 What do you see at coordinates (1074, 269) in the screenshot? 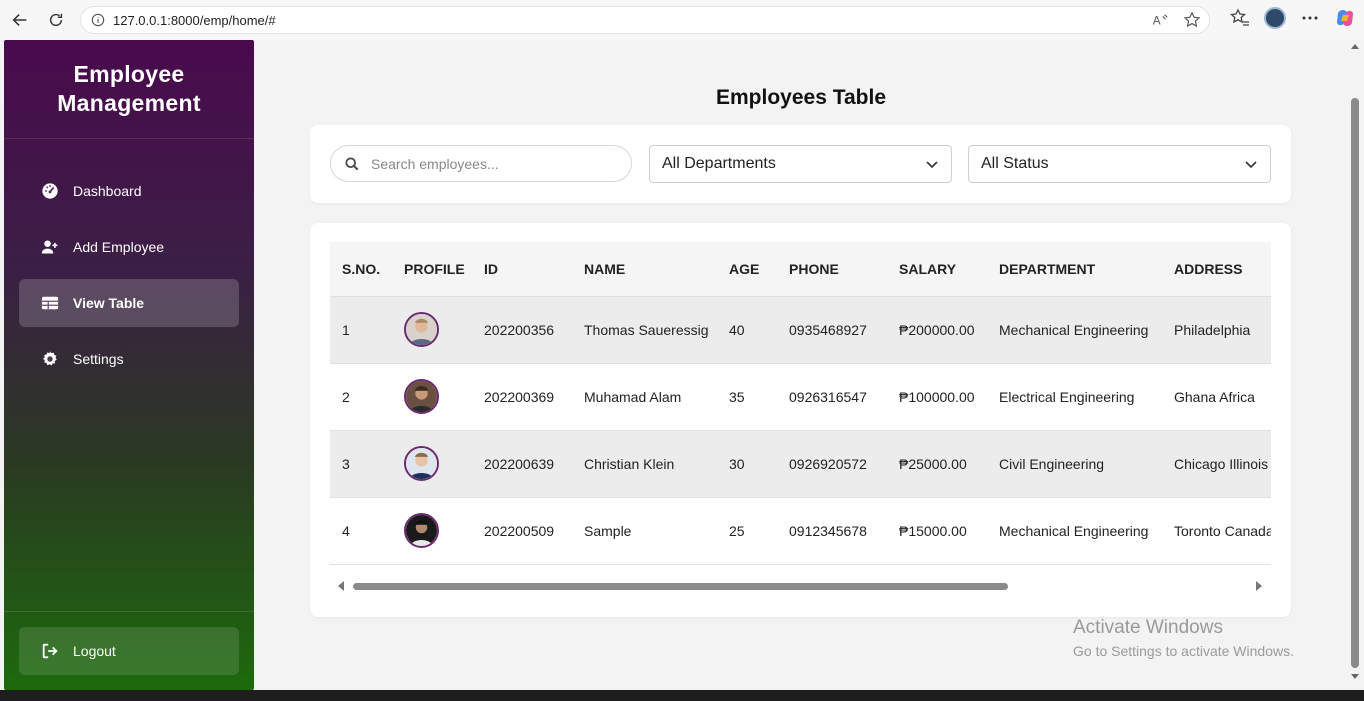
I see `column-header-department: DEPARTMENT` at bounding box center [1074, 269].